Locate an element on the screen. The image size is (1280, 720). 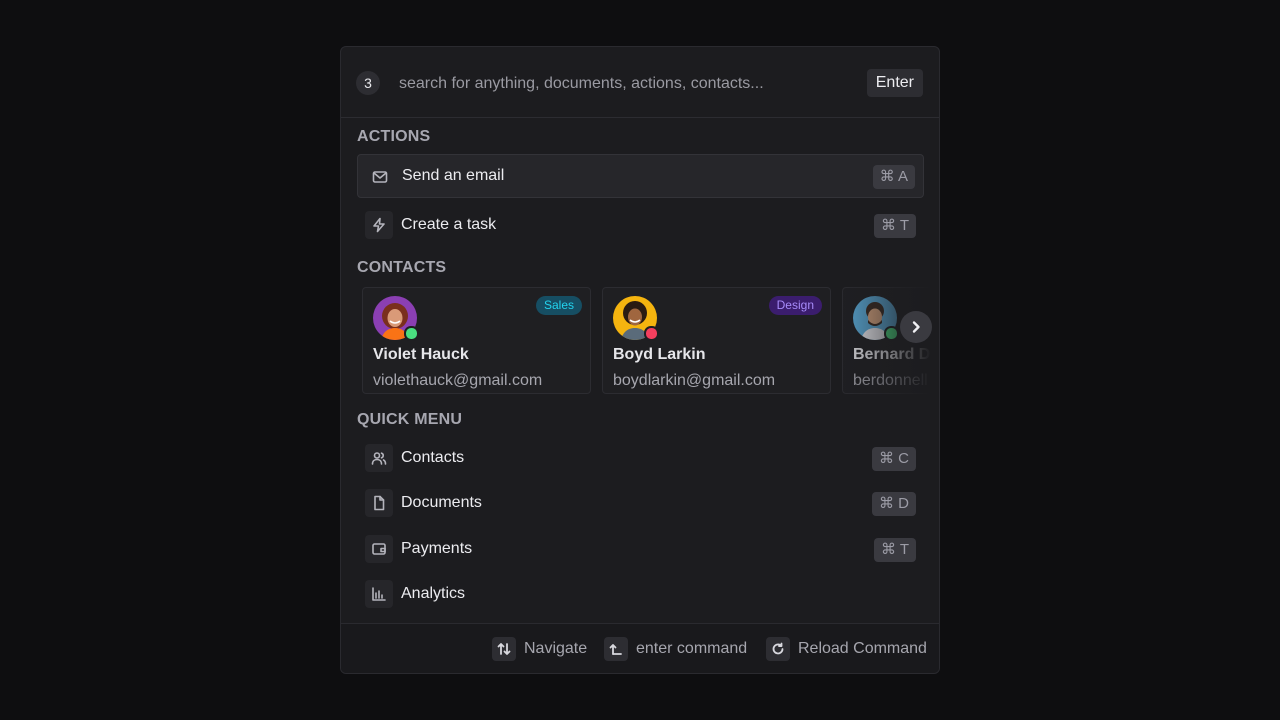
contact-email: violethauck@gmail.com is located at coordinates (458, 380).